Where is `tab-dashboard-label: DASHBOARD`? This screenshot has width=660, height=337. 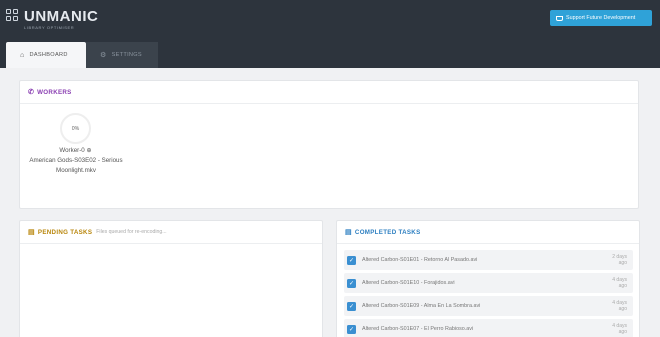
tab-dashboard-label: DASHBOARD is located at coordinates (48, 55).